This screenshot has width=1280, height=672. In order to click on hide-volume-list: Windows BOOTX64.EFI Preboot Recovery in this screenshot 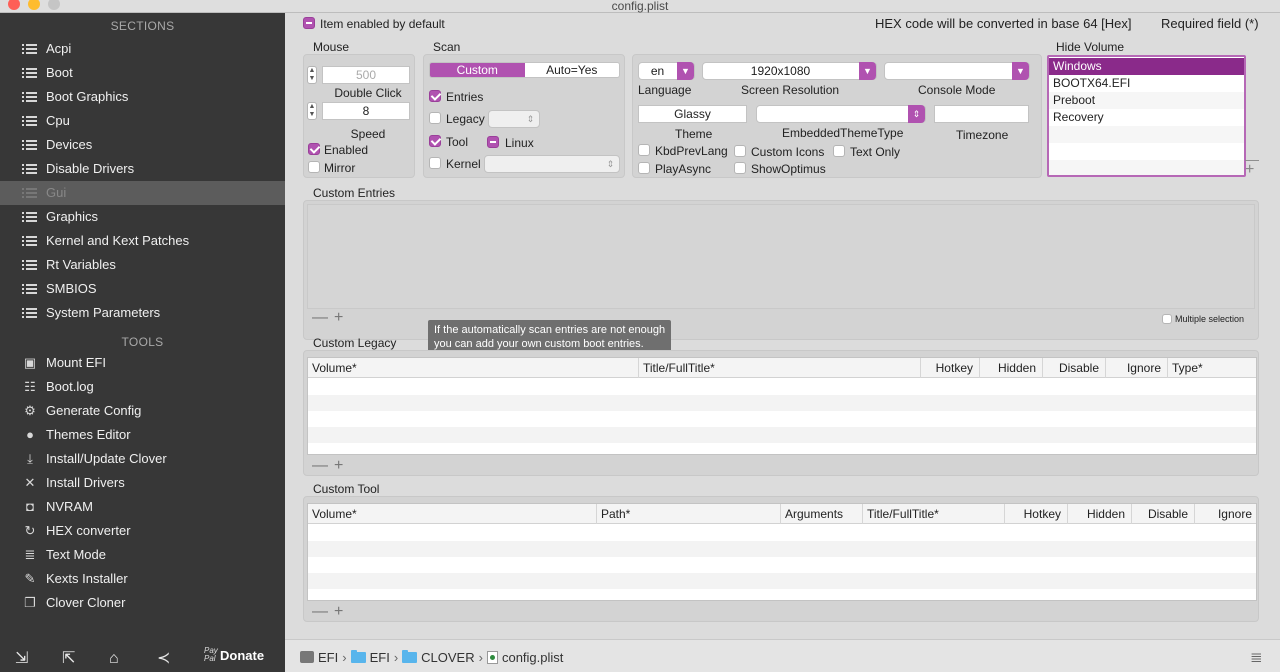, I will do `click(1146, 116)`.